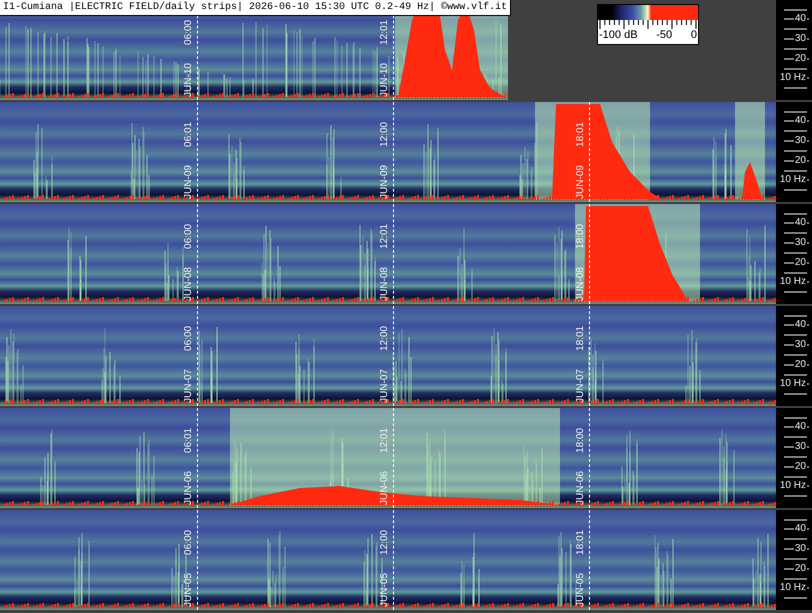 The width and height of the screenshot is (812, 613). What do you see at coordinates (664, 35) in the screenshot?
I see `scale-label: -50` at bounding box center [664, 35].